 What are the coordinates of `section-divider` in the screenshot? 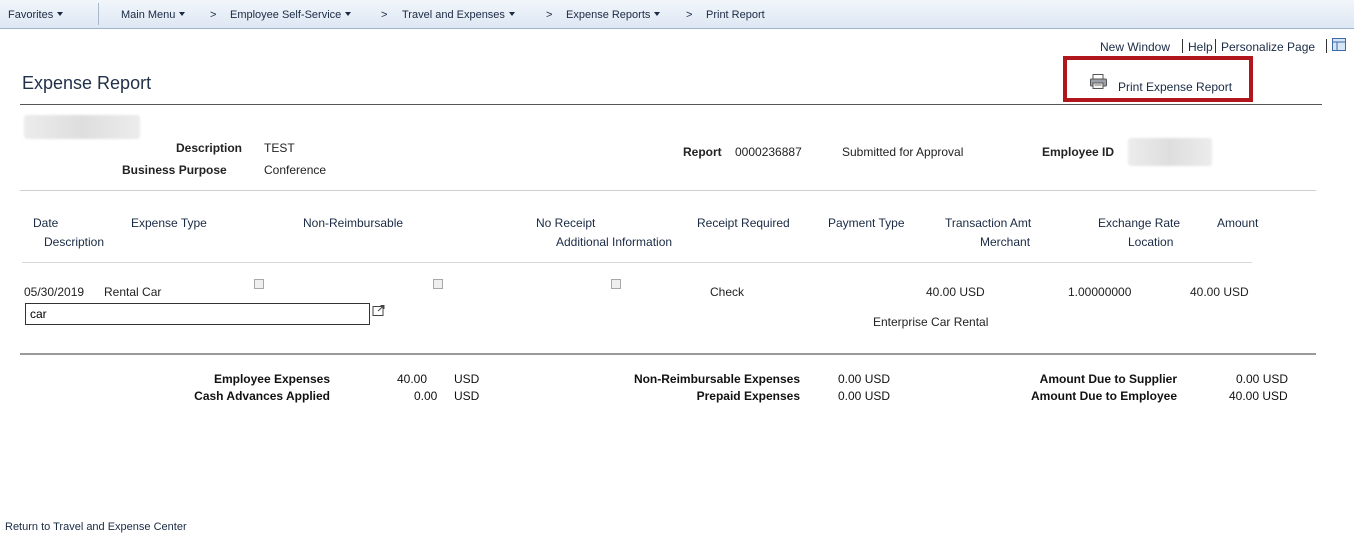 It's located at (668, 190).